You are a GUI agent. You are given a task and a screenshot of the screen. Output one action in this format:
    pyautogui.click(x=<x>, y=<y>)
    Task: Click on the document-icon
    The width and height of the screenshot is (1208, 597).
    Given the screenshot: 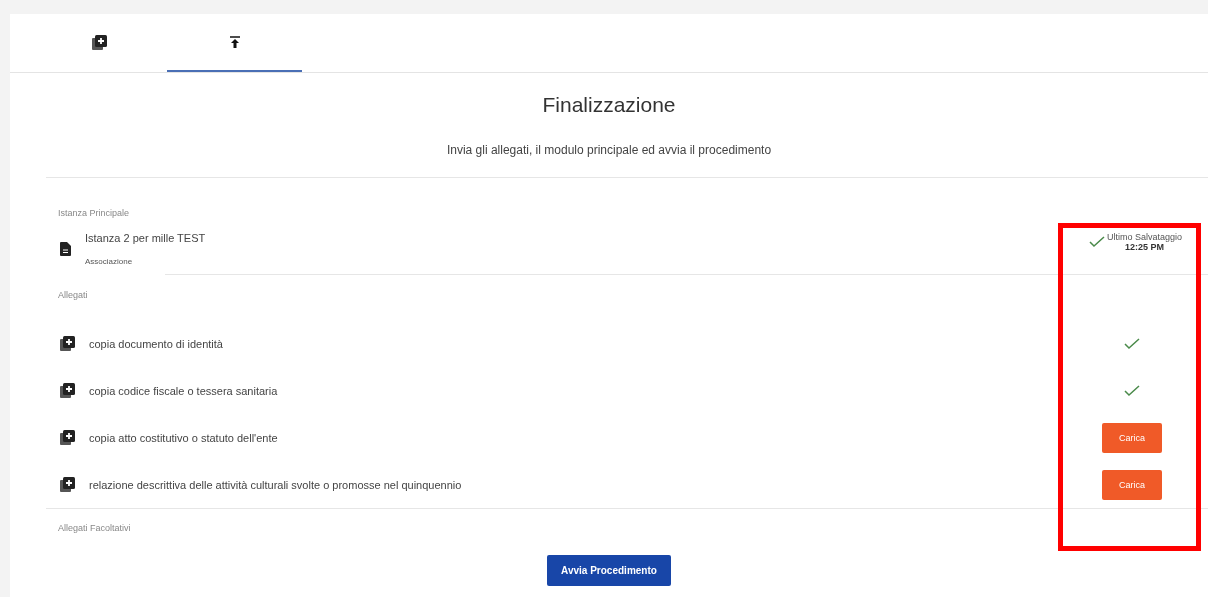 What is the action you would take?
    pyautogui.click(x=65, y=249)
    